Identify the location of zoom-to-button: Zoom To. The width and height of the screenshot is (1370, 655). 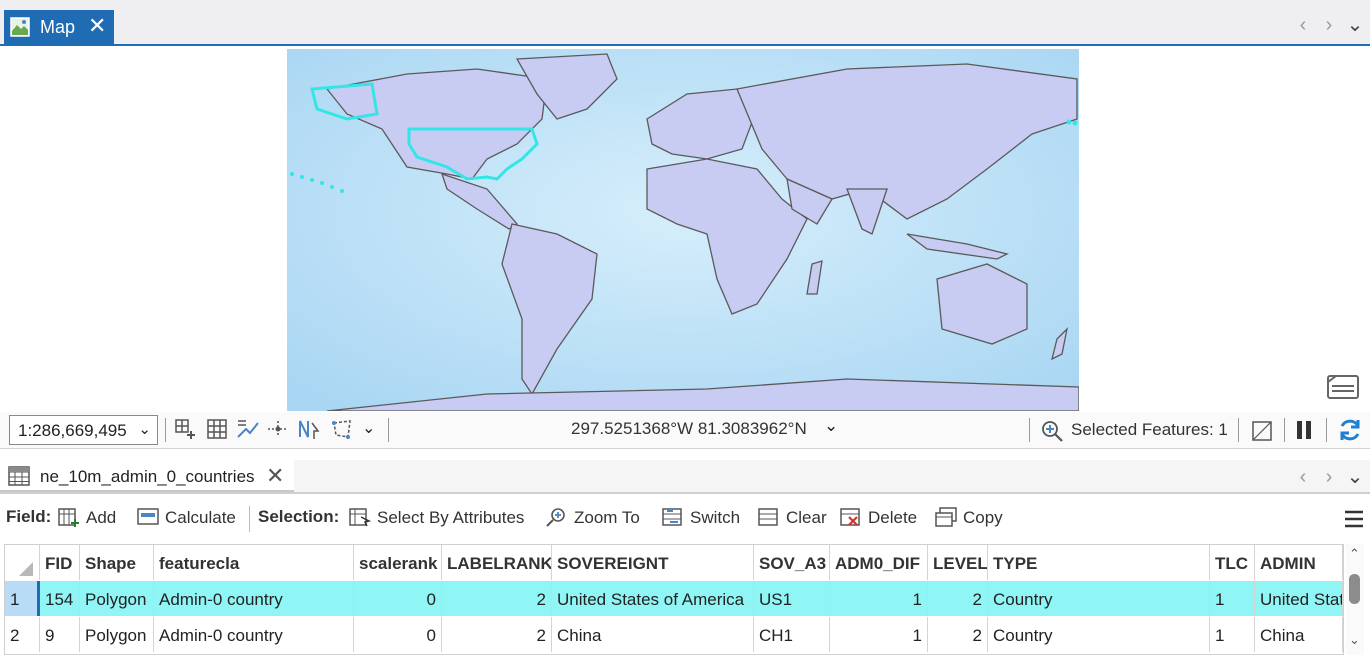
(593, 517).